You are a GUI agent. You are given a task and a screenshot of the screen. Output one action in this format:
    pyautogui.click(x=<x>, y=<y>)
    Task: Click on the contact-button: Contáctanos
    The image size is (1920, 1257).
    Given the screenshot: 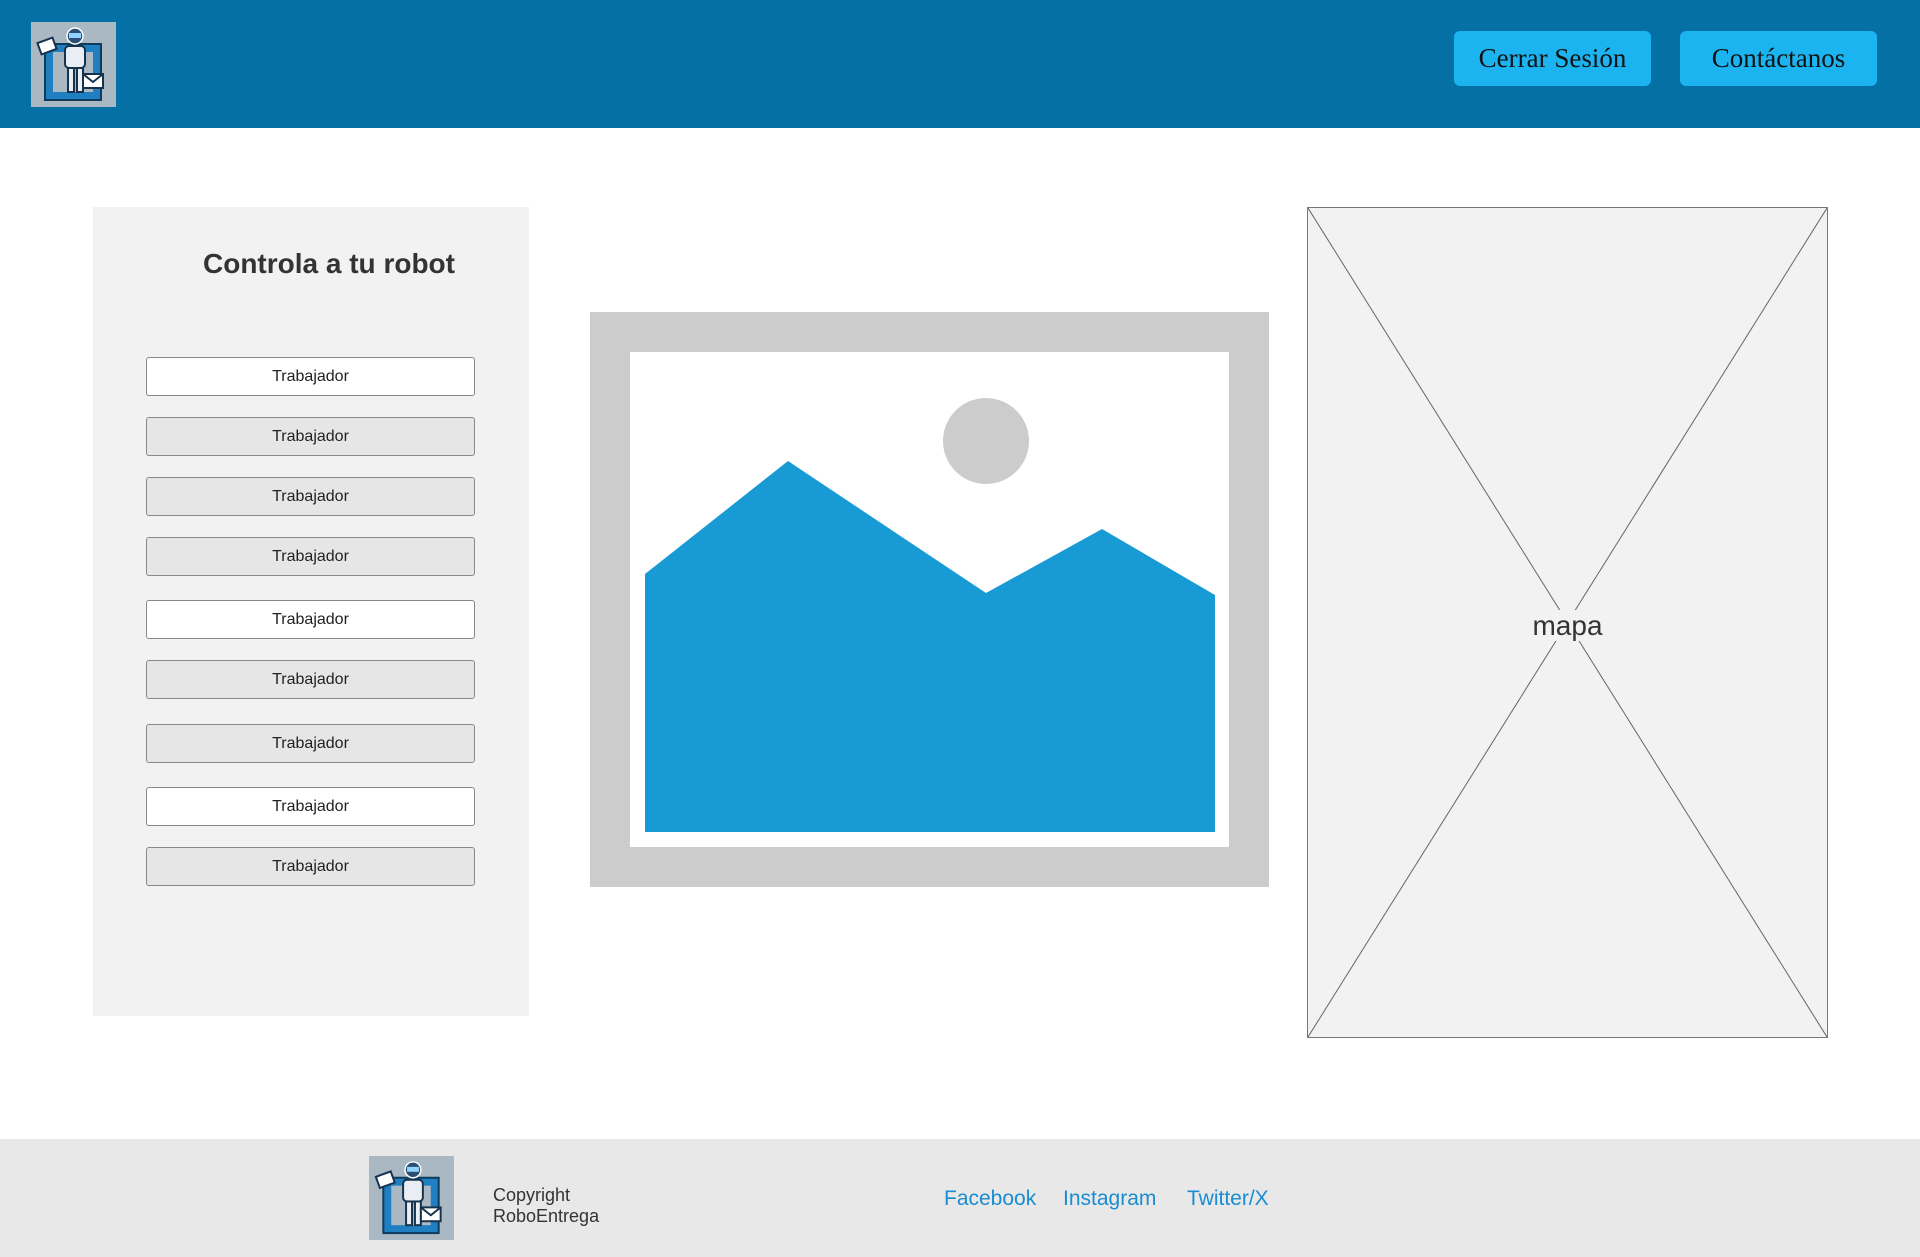 What is the action you would take?
    pyautogui.click(x=1778, y=58)
    